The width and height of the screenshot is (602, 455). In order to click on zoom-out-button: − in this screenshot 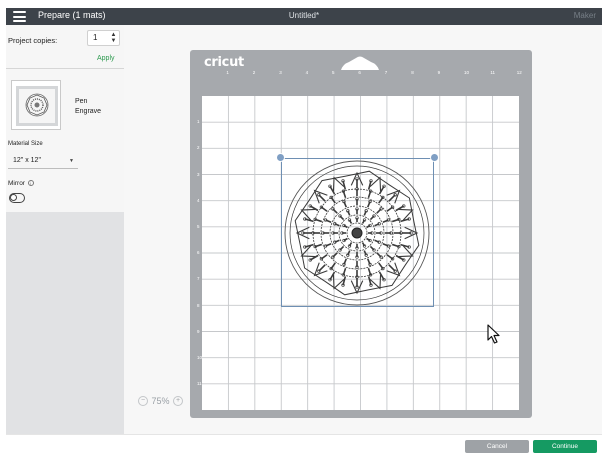, I will do `click(143, 400)`.